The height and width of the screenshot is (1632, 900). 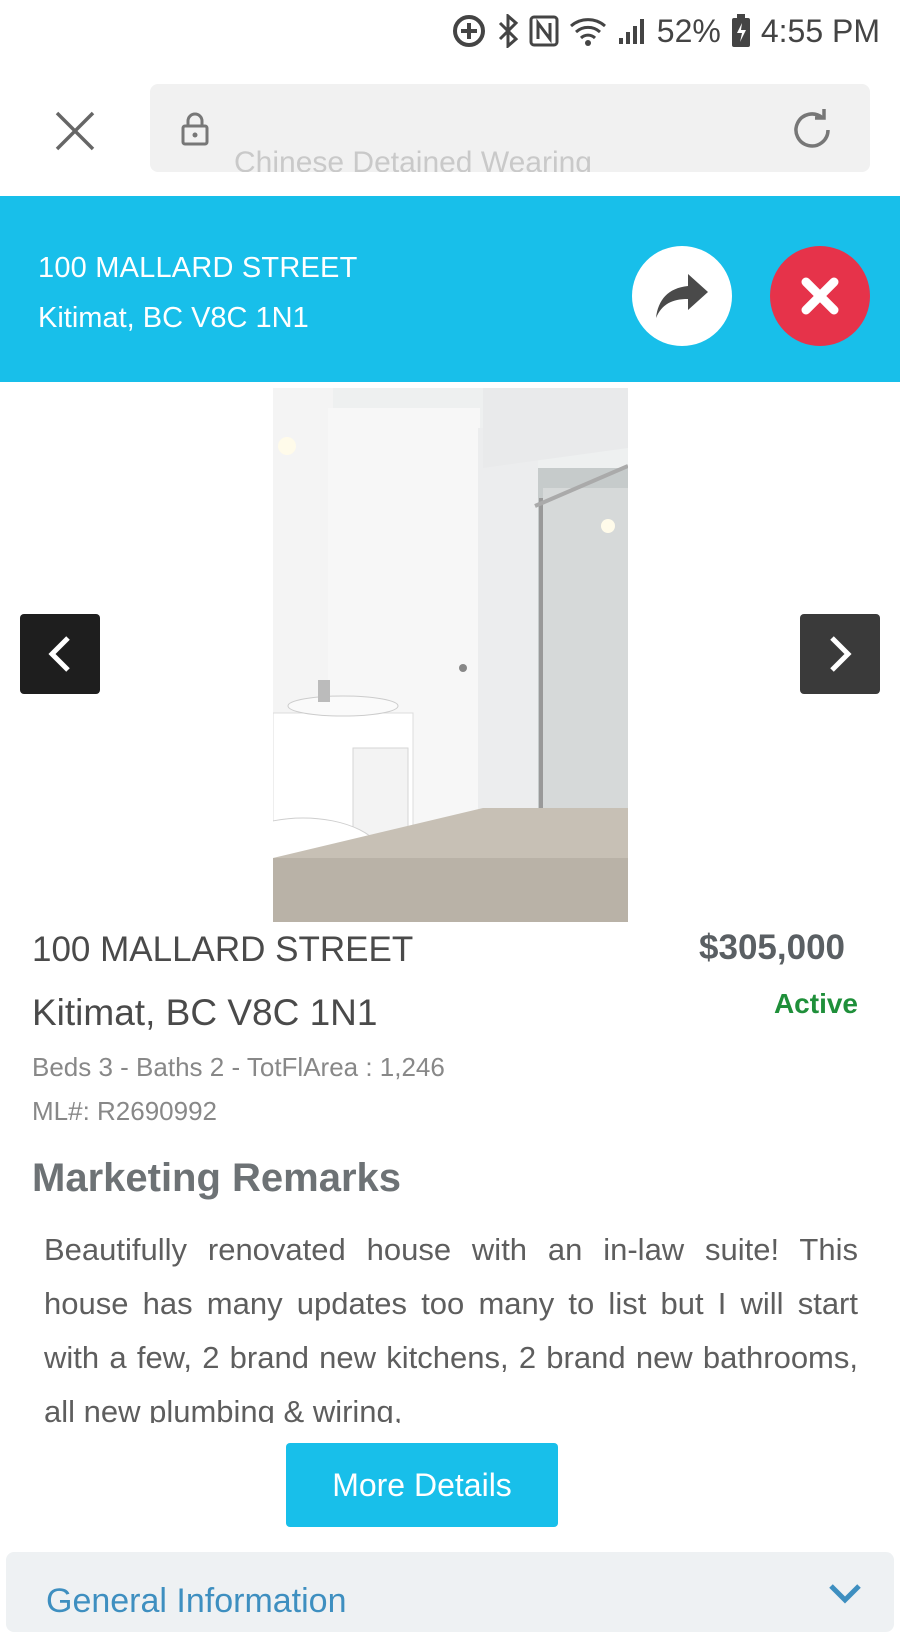 I want to click on close-x-icon, so click(x=820, y=296).